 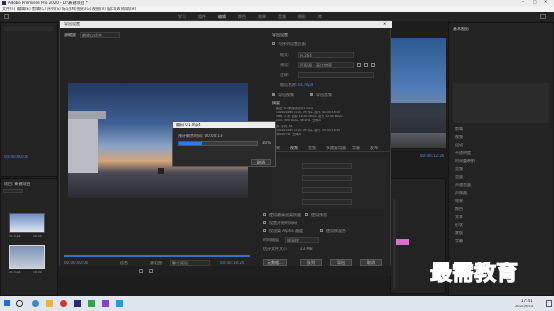 What do you see at coordinates (124, 263) in the screenshot?
I see `fit-select: 适合` at bounding box center [124, 263].